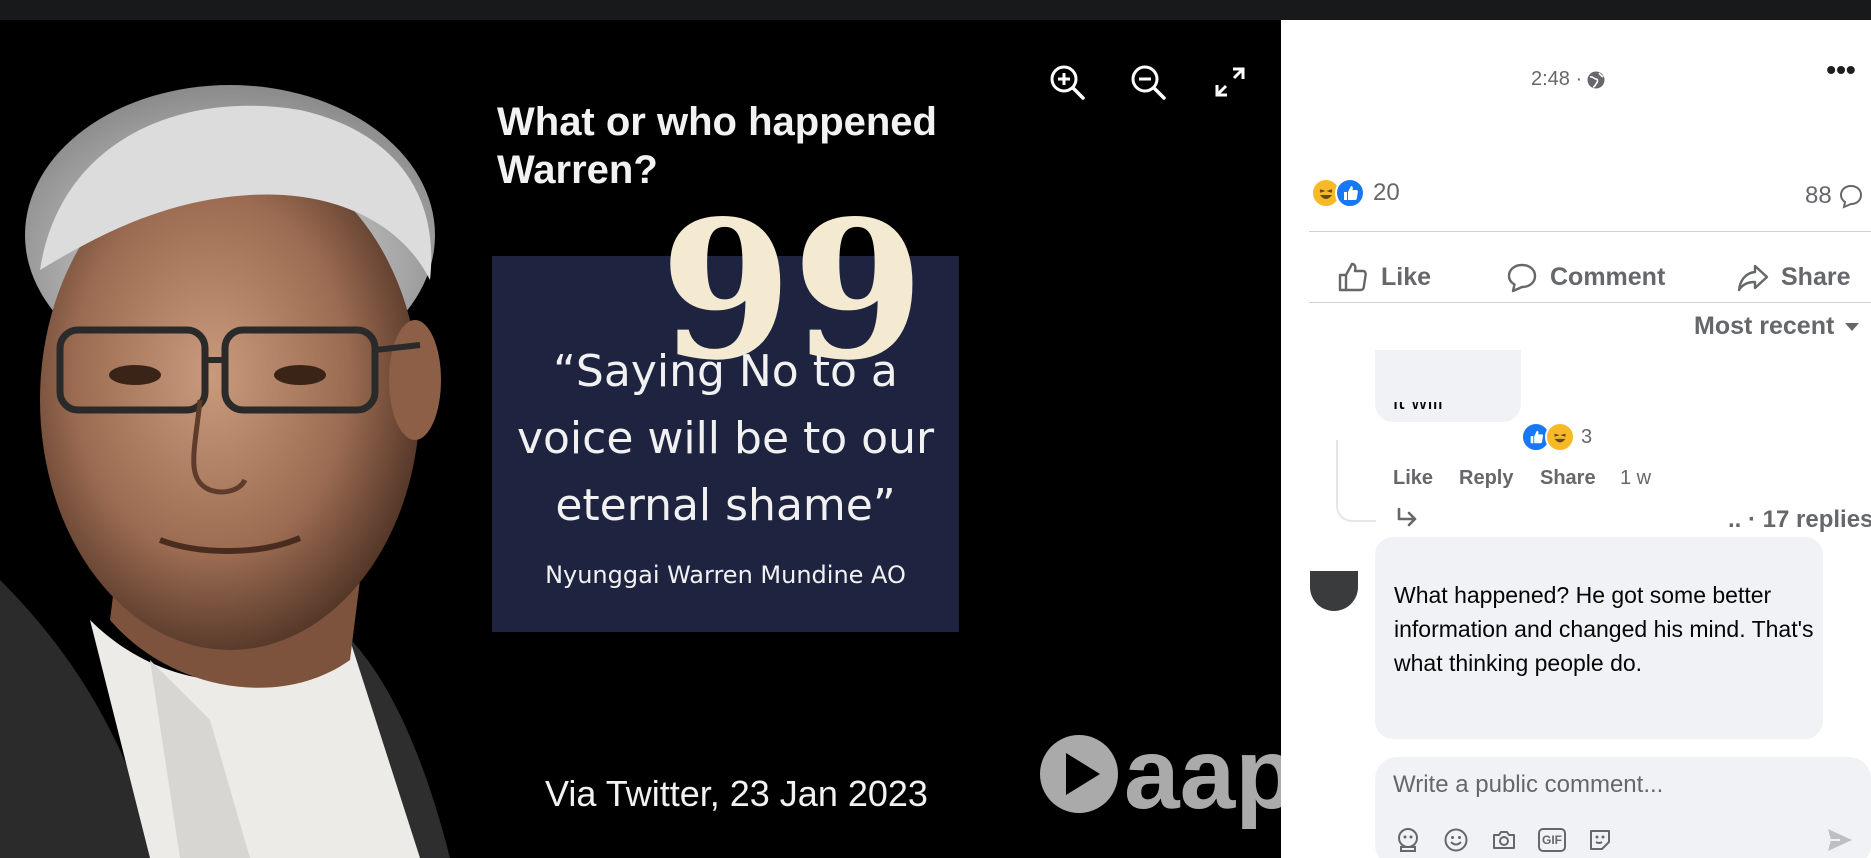 Image resolution: width=1871 pixels, height=858 pixels. What do you see at coordinates (1596, 79) in the screenshot?
I see `globe-icon` at bounding box center [1596, 79].